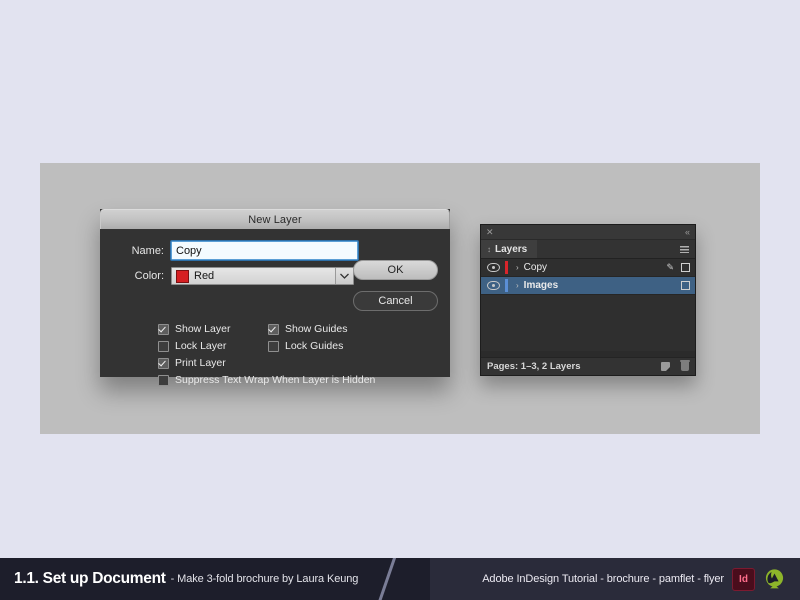 This screenshot has height=600, width=800. I want to click on color-select: Red, so click(262, 276).